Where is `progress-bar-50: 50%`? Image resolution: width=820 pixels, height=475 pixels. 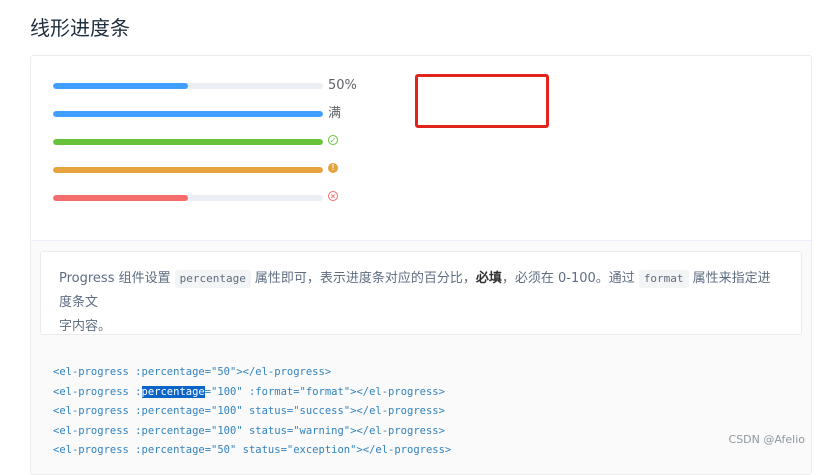 progress-bar-50: 50% is located at coordinates (213, 86).